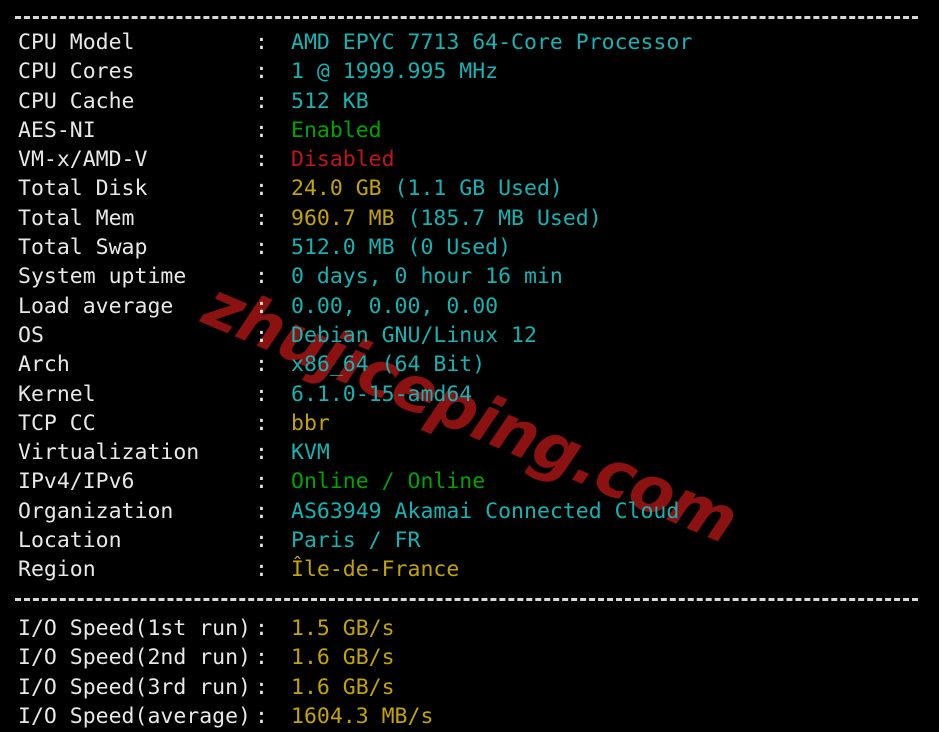  What do you see at coordinates (382, 394) in the screenshot?
I see `system-info-value: 6.1.0-15-amd64` at bounding box center [382, 394].